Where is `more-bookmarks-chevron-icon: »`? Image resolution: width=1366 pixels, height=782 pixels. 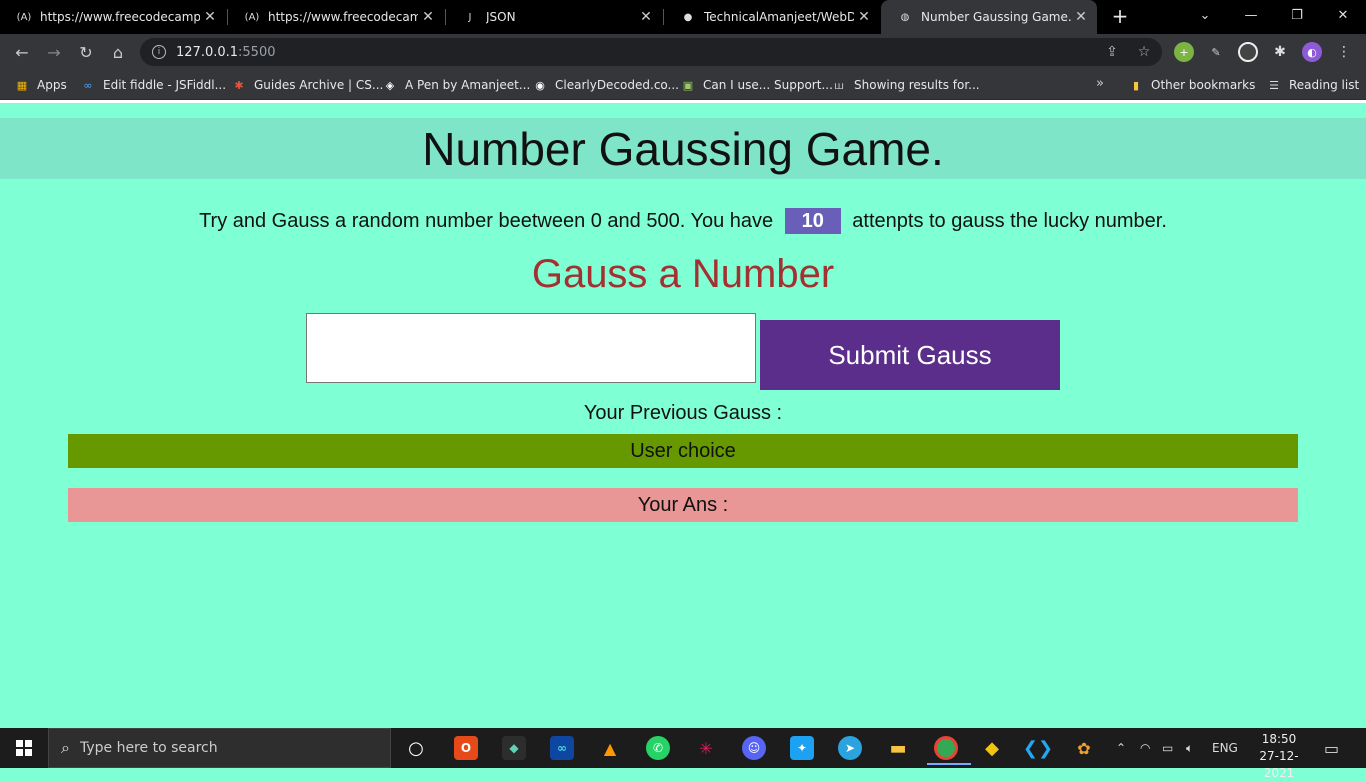 more-bookmarks-chevron-icon: » is located at coordinates (1100, 83).